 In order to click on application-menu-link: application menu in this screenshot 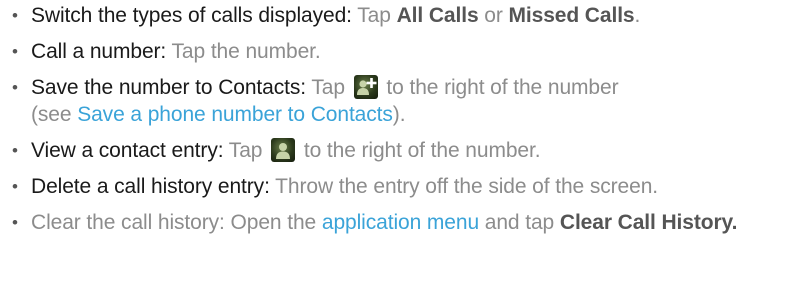, I will do `click(400, 222)`.